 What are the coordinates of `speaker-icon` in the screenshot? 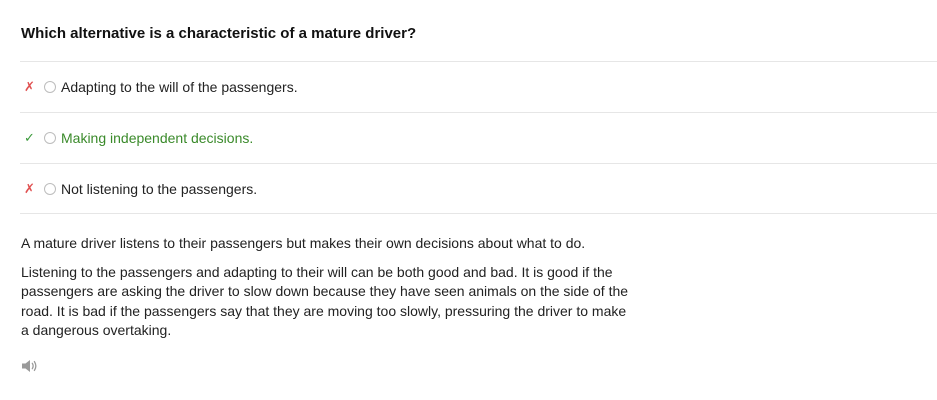 It's located at (30, 366).